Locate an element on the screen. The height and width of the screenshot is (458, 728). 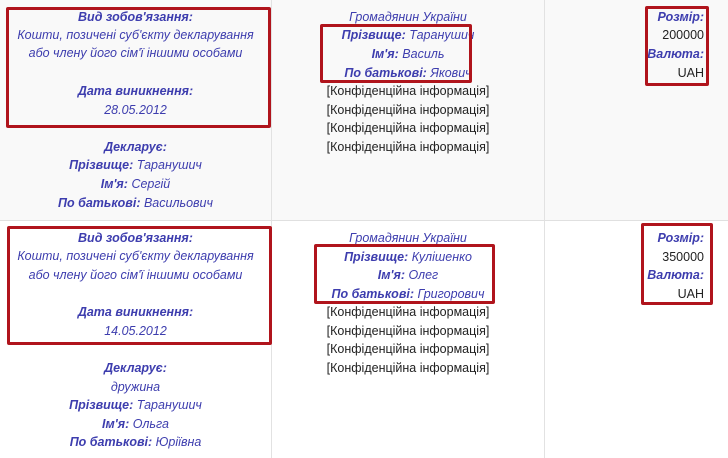
declarant-patronymic: По батькові: Васильович is located at coordinates (135, 203).